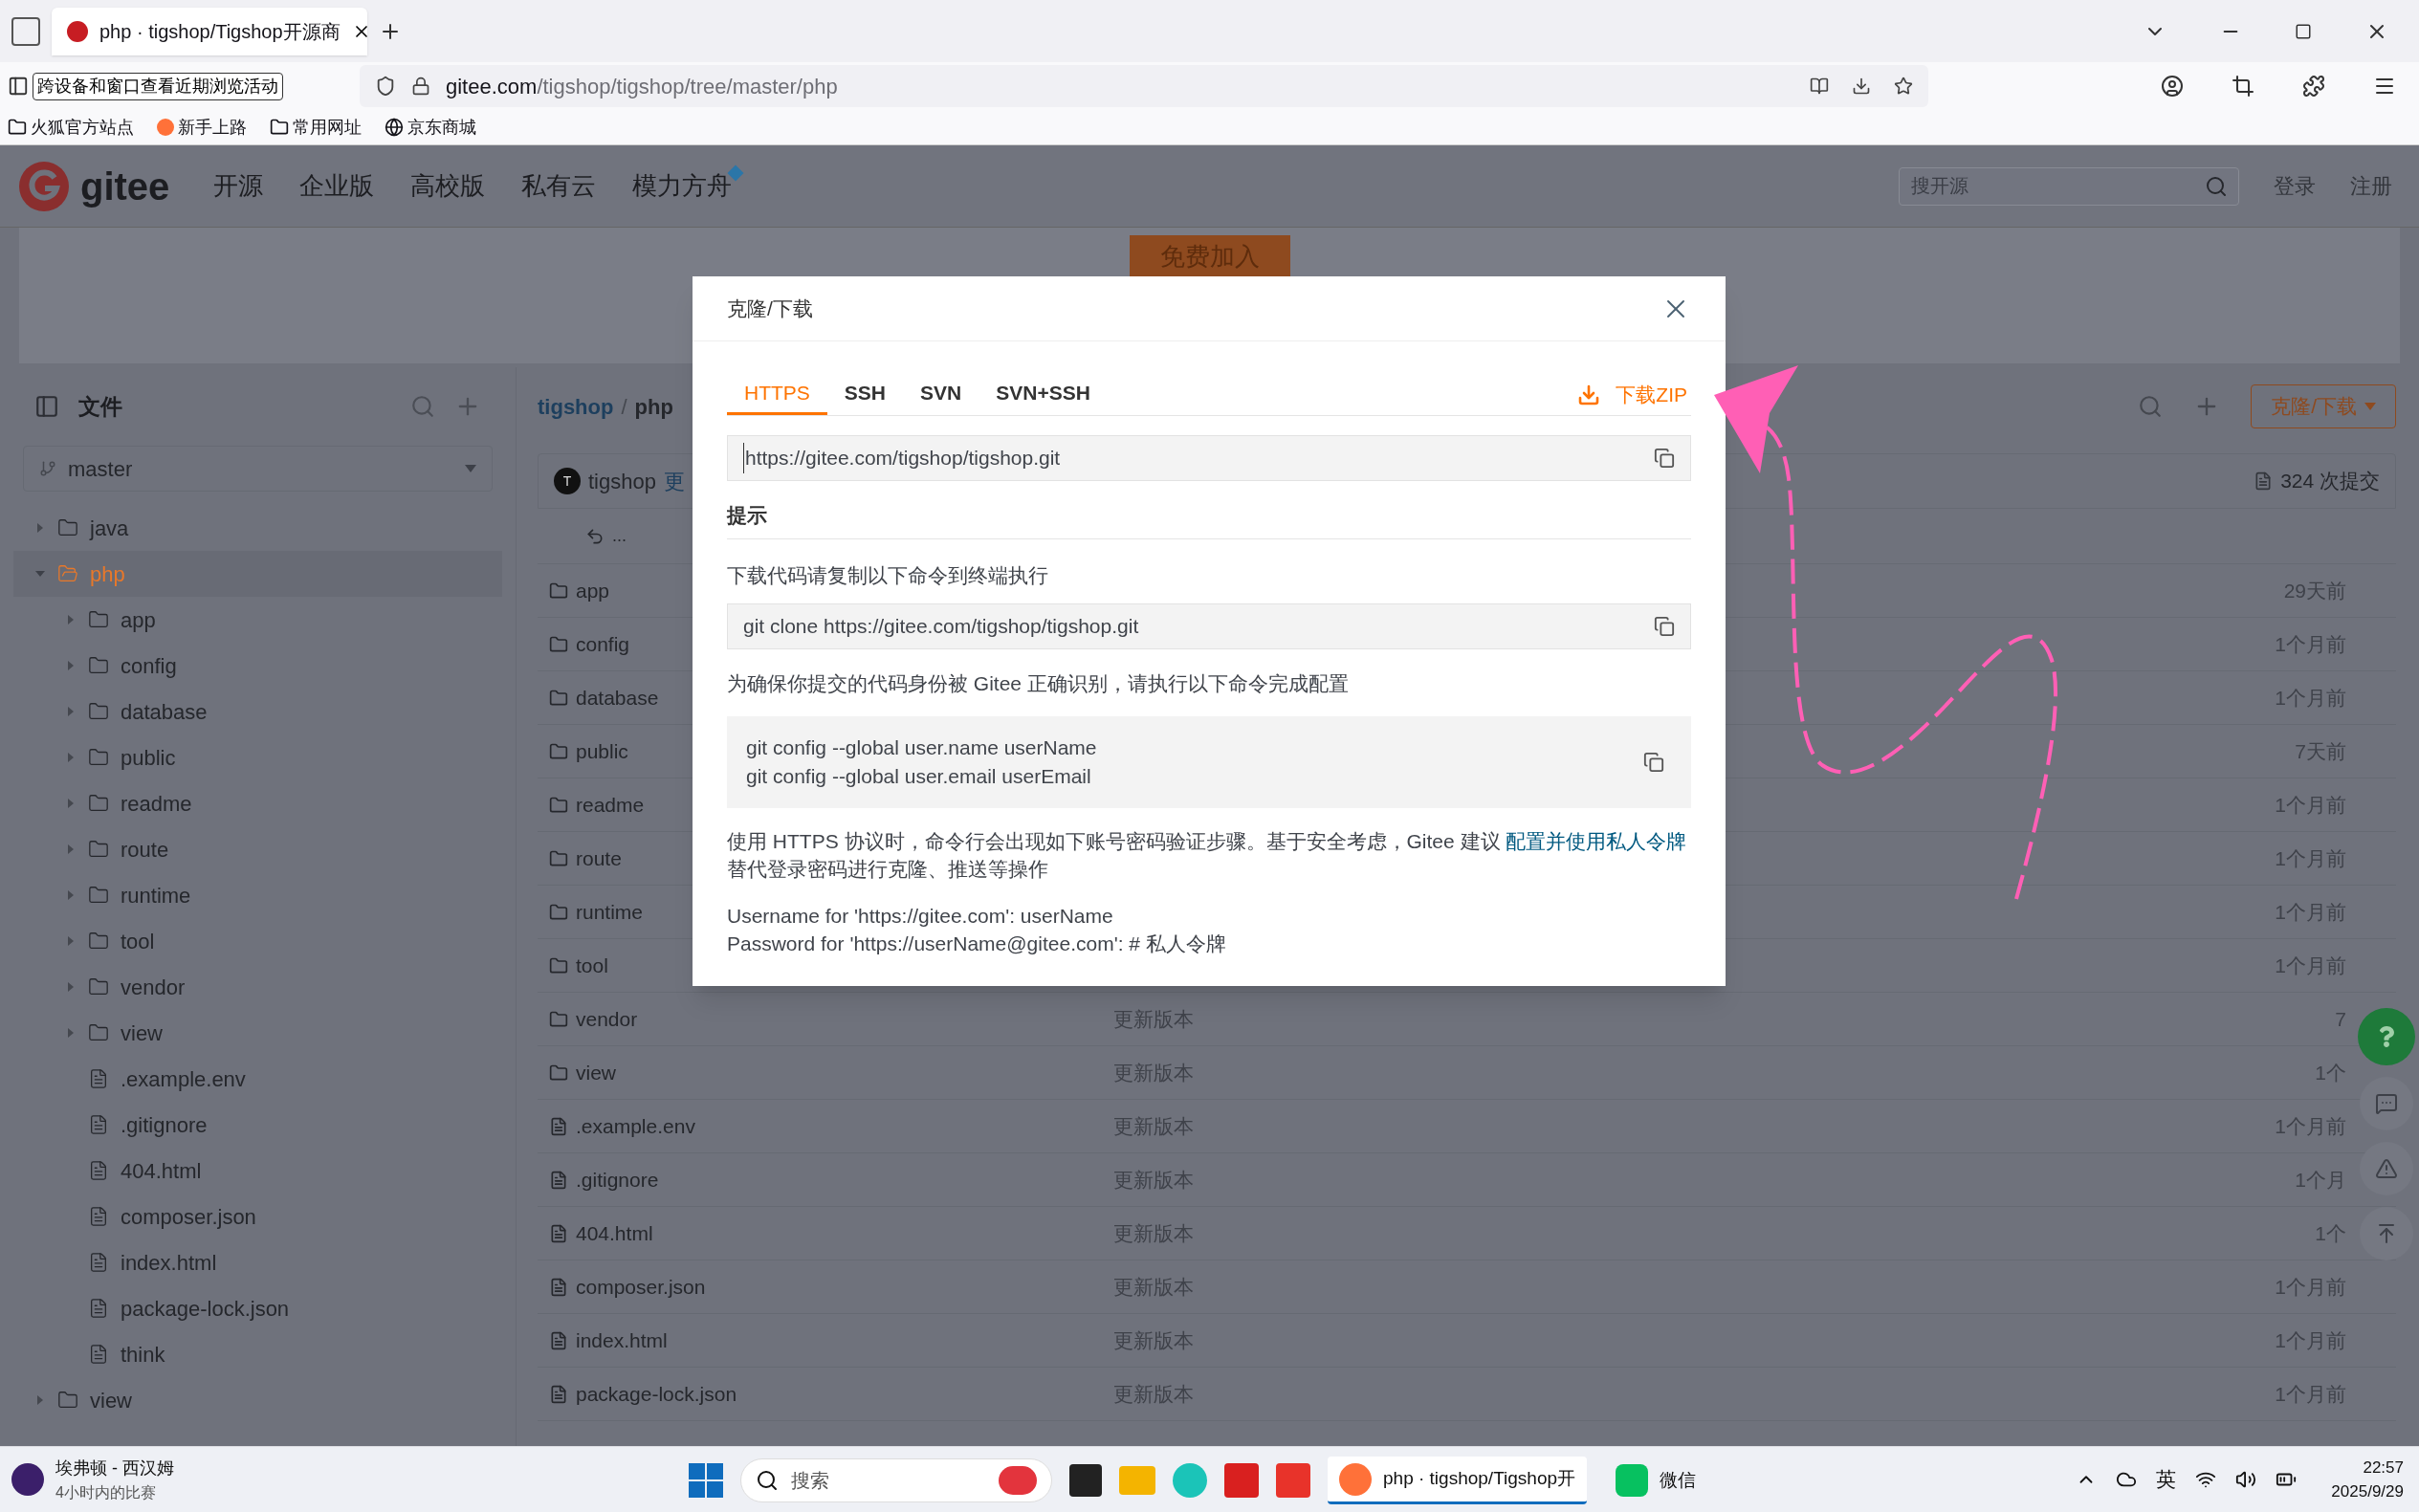  Describe the element at coordinates (865, 394) in the screenshot. I see `protocol-tab: SSH` at that location.